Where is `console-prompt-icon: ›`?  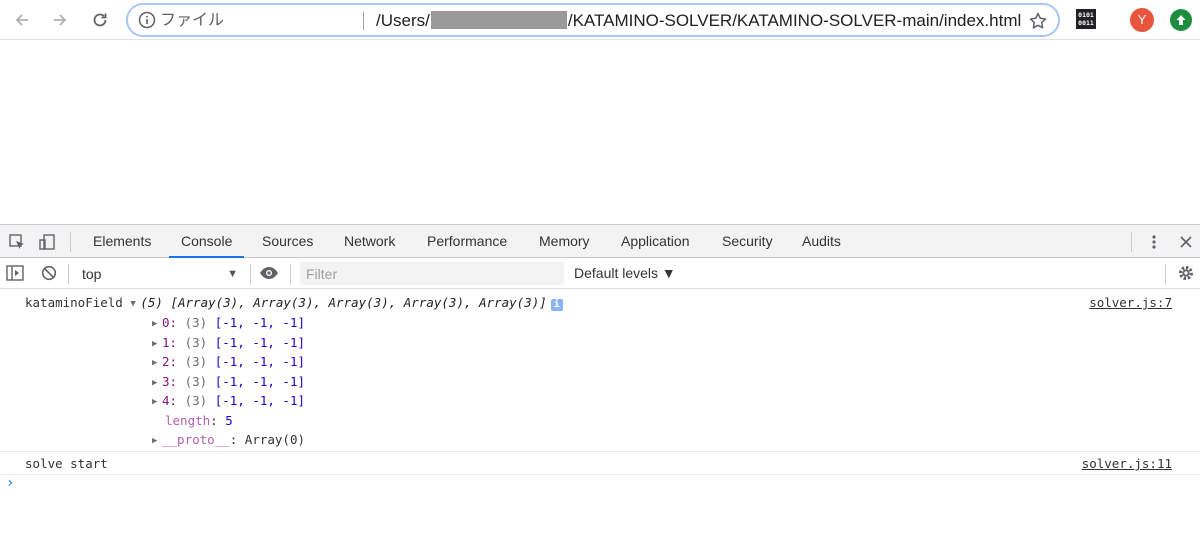 console-prompt-icon: › is located at coordinates (10, 483).